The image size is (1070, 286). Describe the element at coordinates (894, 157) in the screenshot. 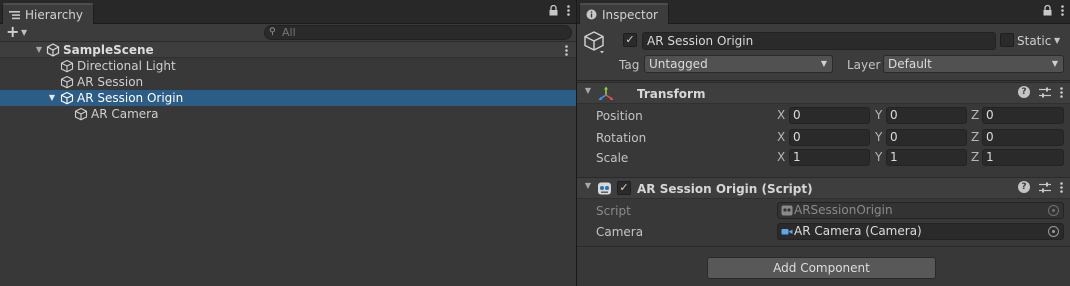

I see `scale-y-value: 1` at that location.